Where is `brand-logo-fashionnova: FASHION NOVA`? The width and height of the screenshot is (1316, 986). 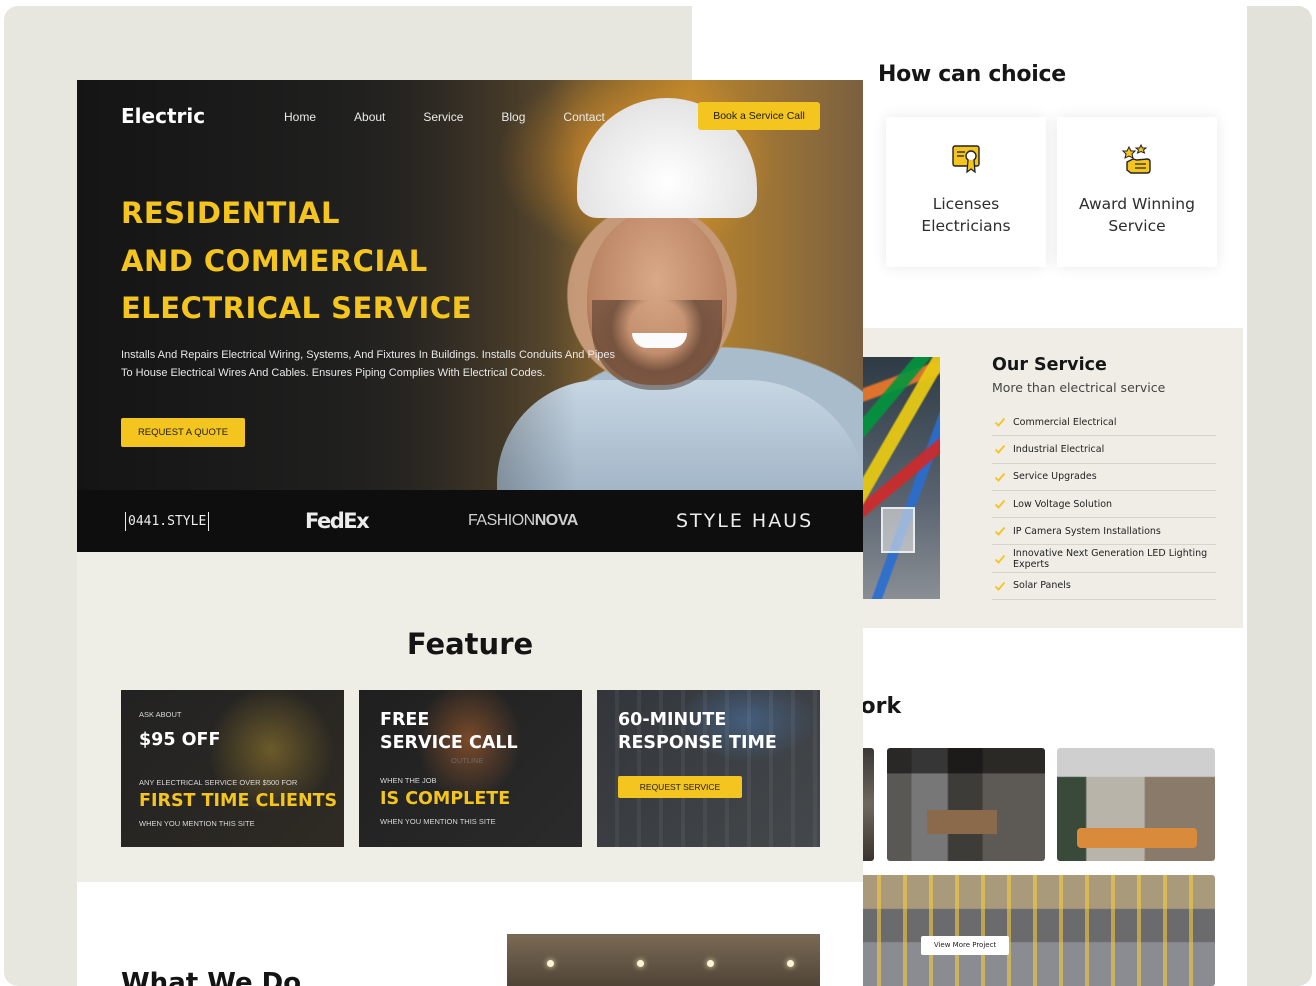
brand-logo-fashionnova: FASHION NOVA is located at coordinates (523, 521).